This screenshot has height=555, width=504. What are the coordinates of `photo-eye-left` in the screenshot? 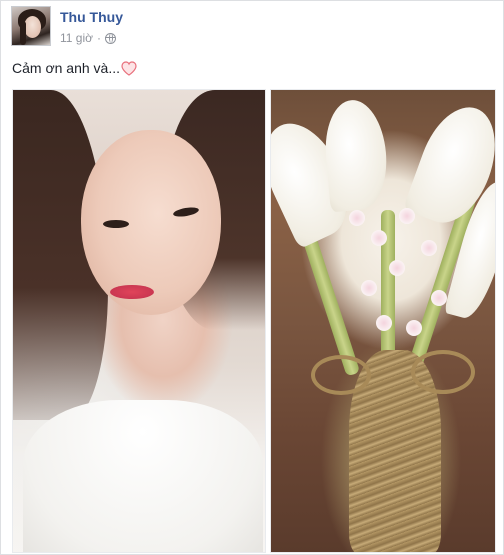 It's located at (116, 224).